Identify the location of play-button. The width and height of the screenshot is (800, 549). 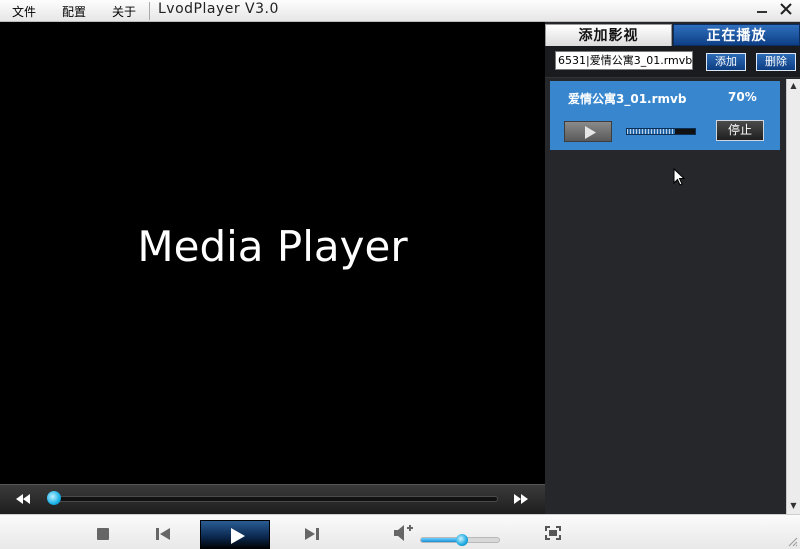
(235, 534).